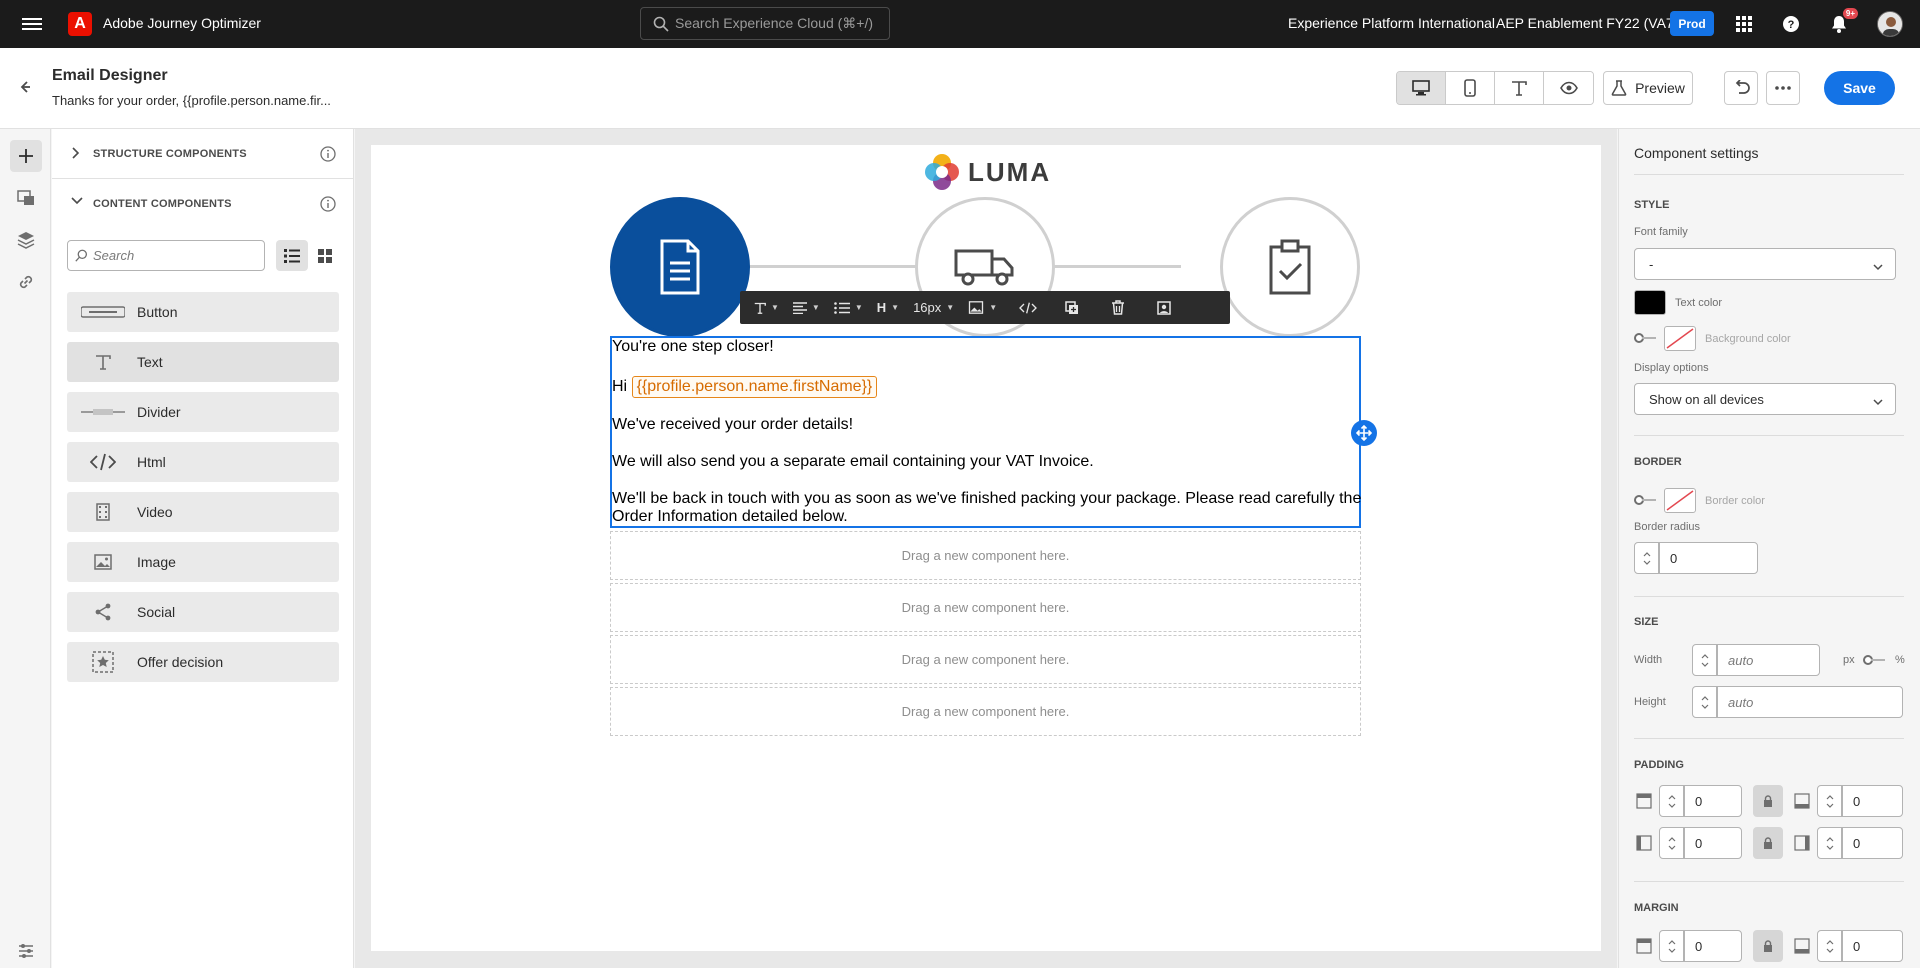 The width and height of the screenshot is (1920, 968). What do you see at coordinates (1829, 946) in the screenshot?
I see `margin-bottom-stepper` at bounding box center [1829, 946].